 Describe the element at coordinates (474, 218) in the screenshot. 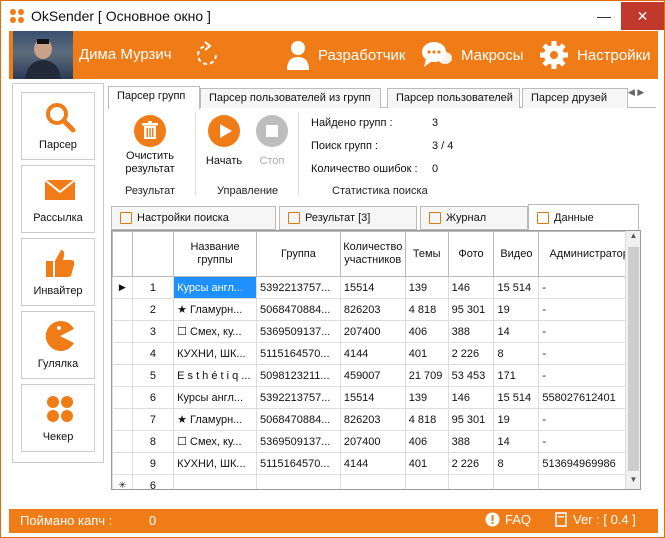

I see `tab-log: Журнал` at that location.